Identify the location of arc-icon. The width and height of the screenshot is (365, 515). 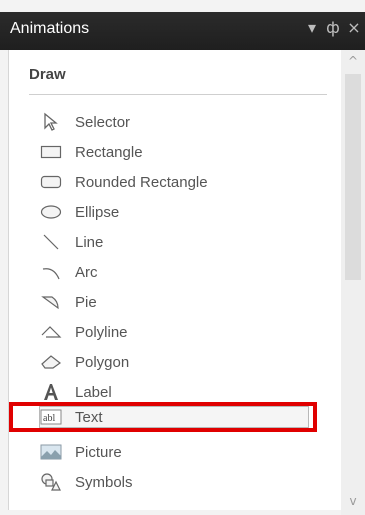
(51, 272).